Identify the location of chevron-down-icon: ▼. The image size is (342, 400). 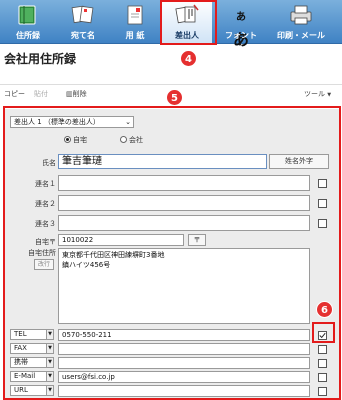
(329, 95).